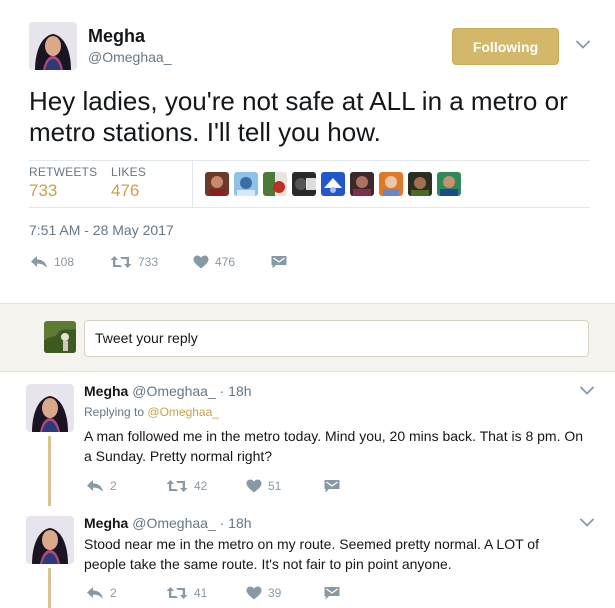 The height and width of the screenshot is (608, 615). I want to click on retweet-count: 733, so click(148, 262).